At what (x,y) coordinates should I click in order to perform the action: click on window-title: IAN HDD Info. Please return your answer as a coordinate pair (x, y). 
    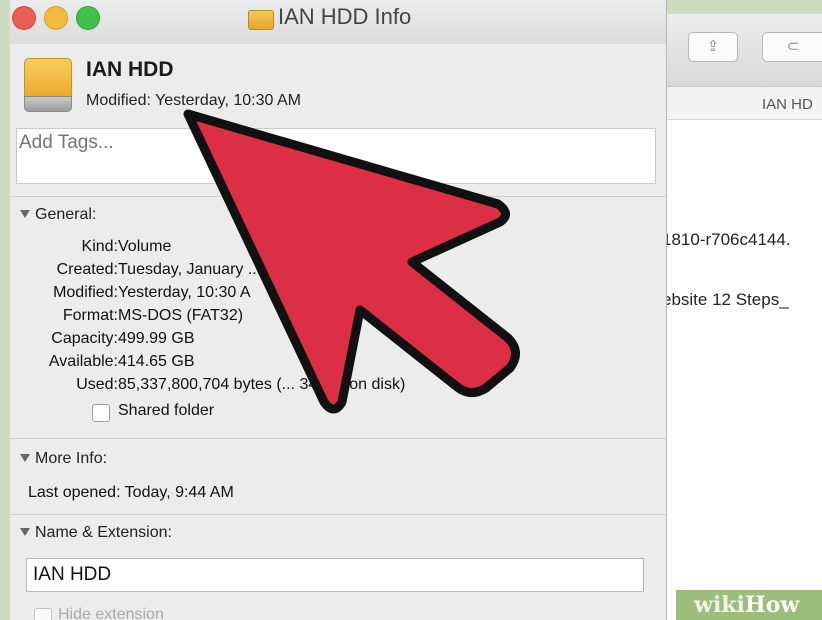
    Looking at the image, I should click on (345, 16).